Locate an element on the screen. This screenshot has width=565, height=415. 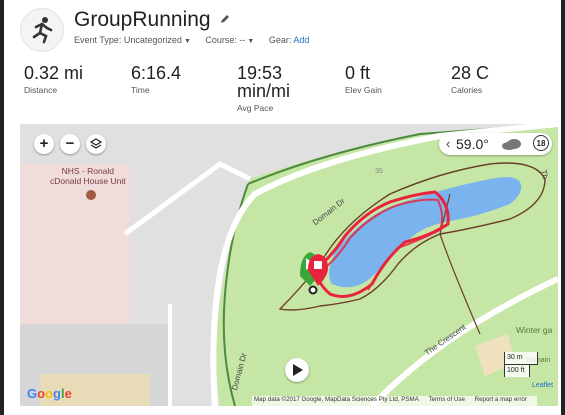
running-person-icon is located at coordinates (42, 30).